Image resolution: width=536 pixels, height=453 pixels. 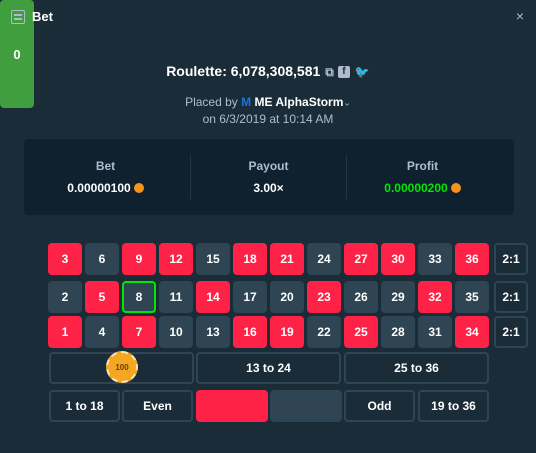 What do you see at coordinates (324, 297) in the screenshot?
I see `number-cell-23: 23` at bounding box center [324, 297].